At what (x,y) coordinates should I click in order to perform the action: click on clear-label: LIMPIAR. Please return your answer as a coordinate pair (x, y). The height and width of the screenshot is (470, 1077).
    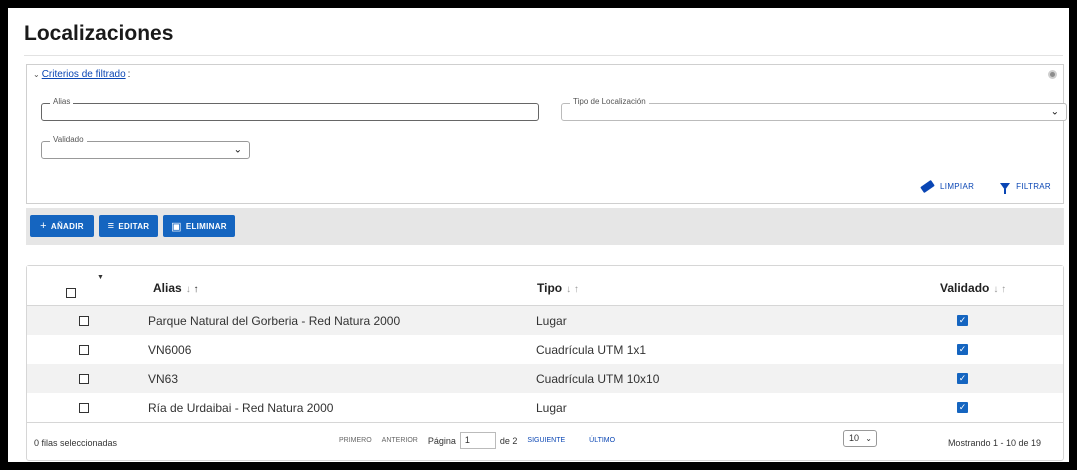
    Looking at the image, I should click on (957, 186).